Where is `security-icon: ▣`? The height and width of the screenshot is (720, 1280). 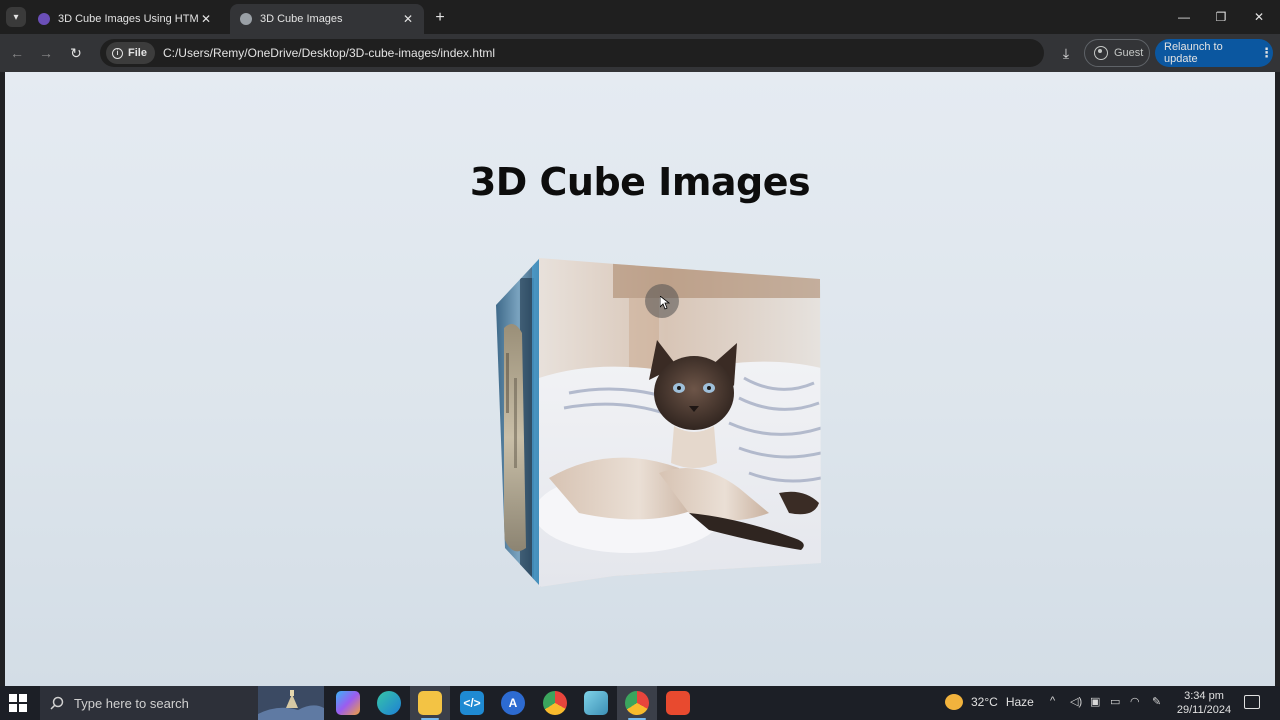 security-icon: ▣ is located at coordinates (1095, 701).